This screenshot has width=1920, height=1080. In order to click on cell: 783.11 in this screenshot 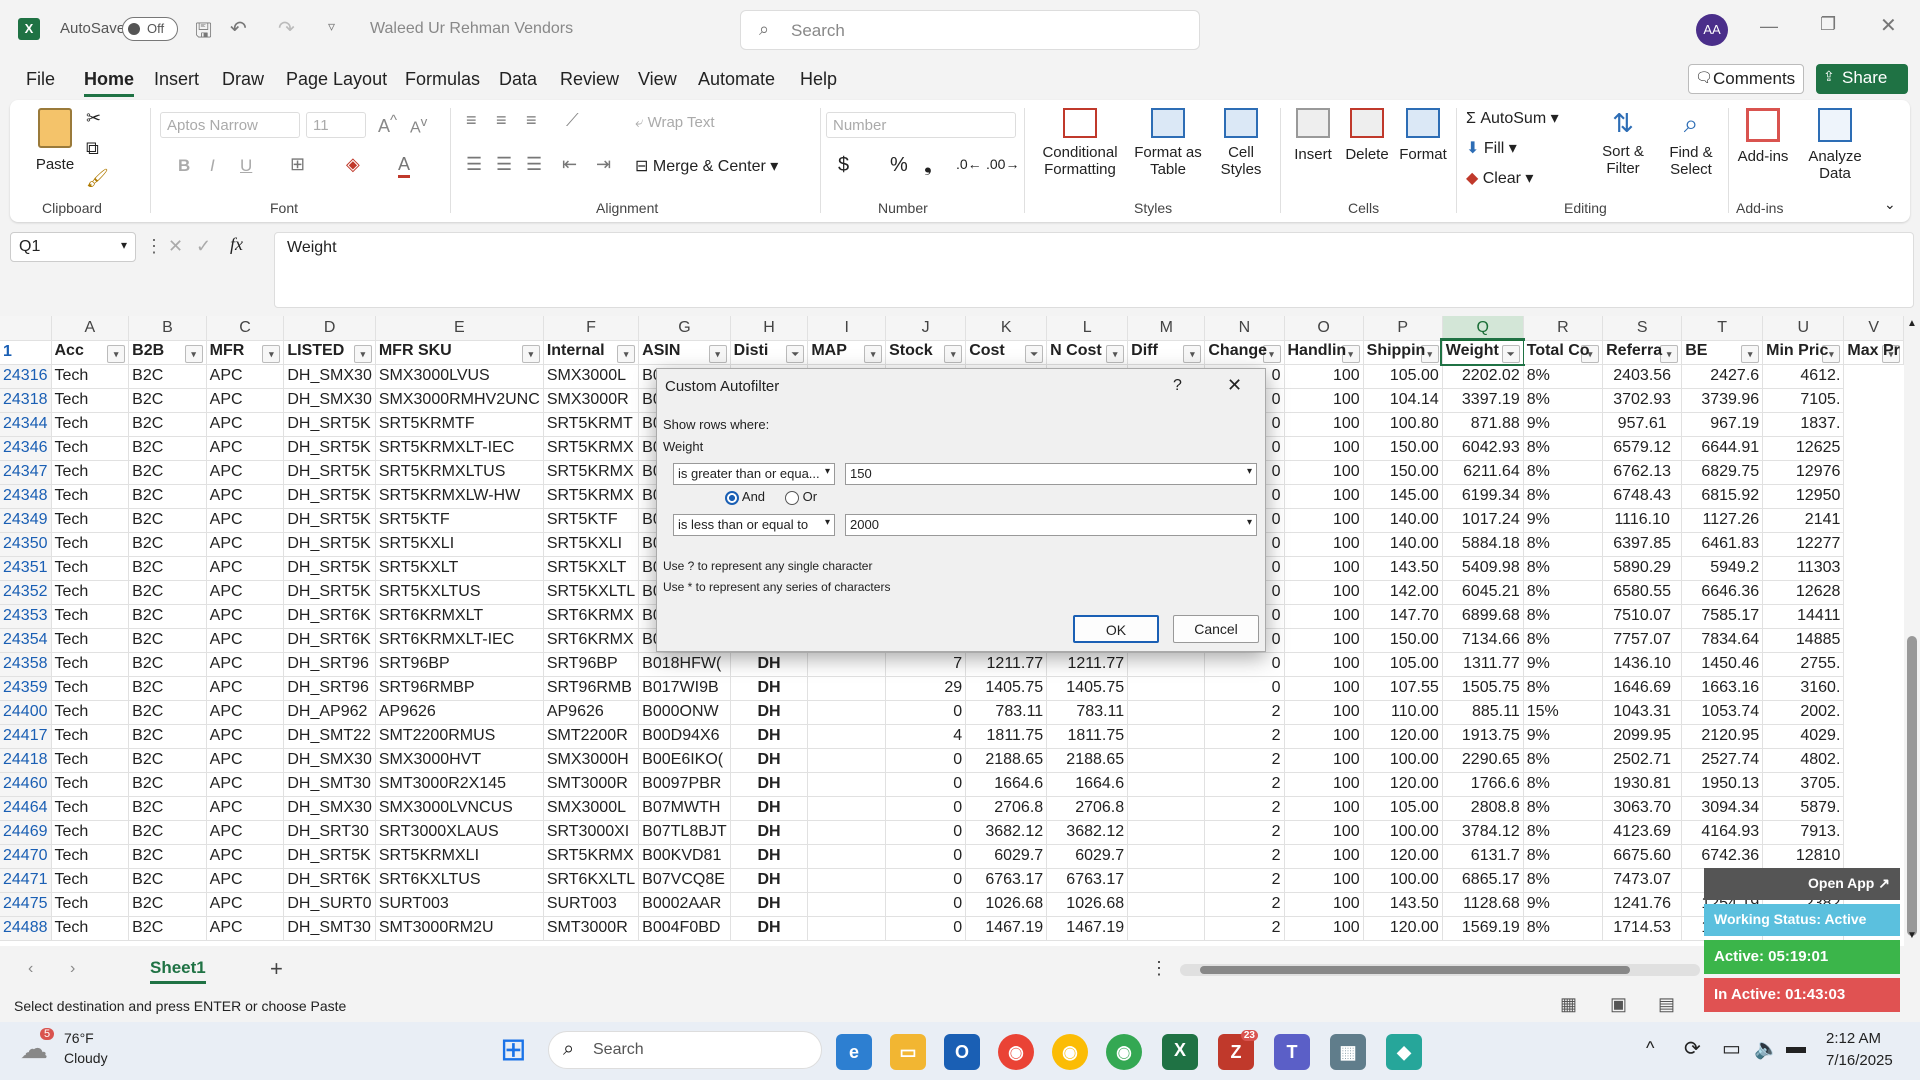, I will do `click(1006, 712)`.